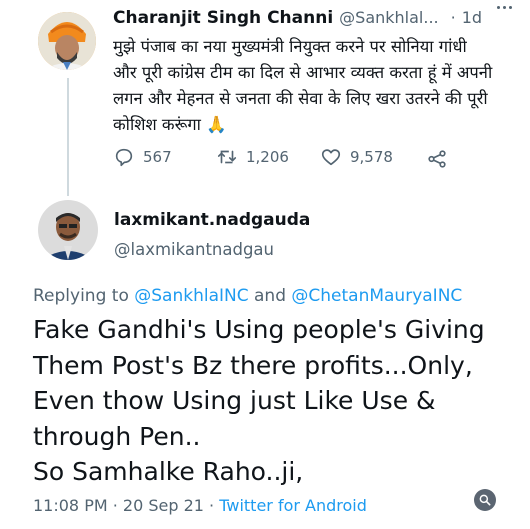  I want to click on reply-button: 567, so click(142, 157).